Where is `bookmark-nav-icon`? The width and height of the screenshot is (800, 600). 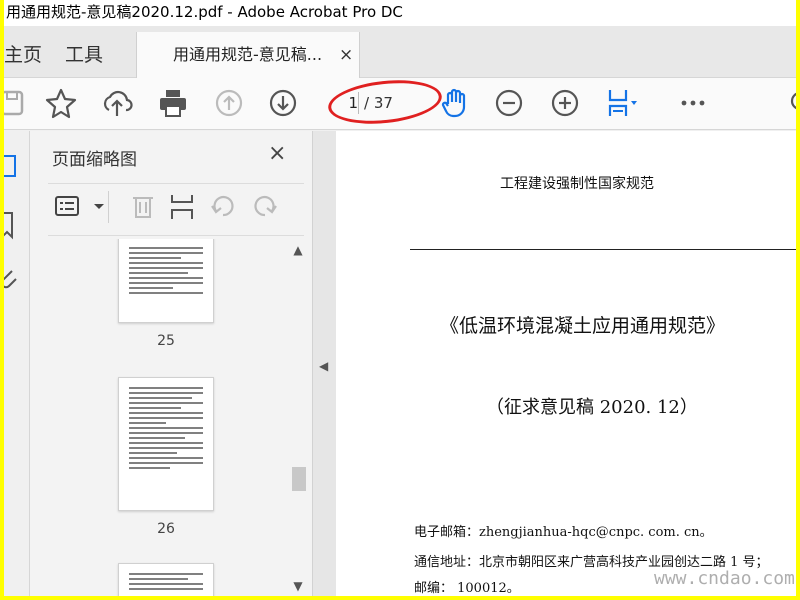
bookmark-nav-icon is located at coordinates (13, 226).